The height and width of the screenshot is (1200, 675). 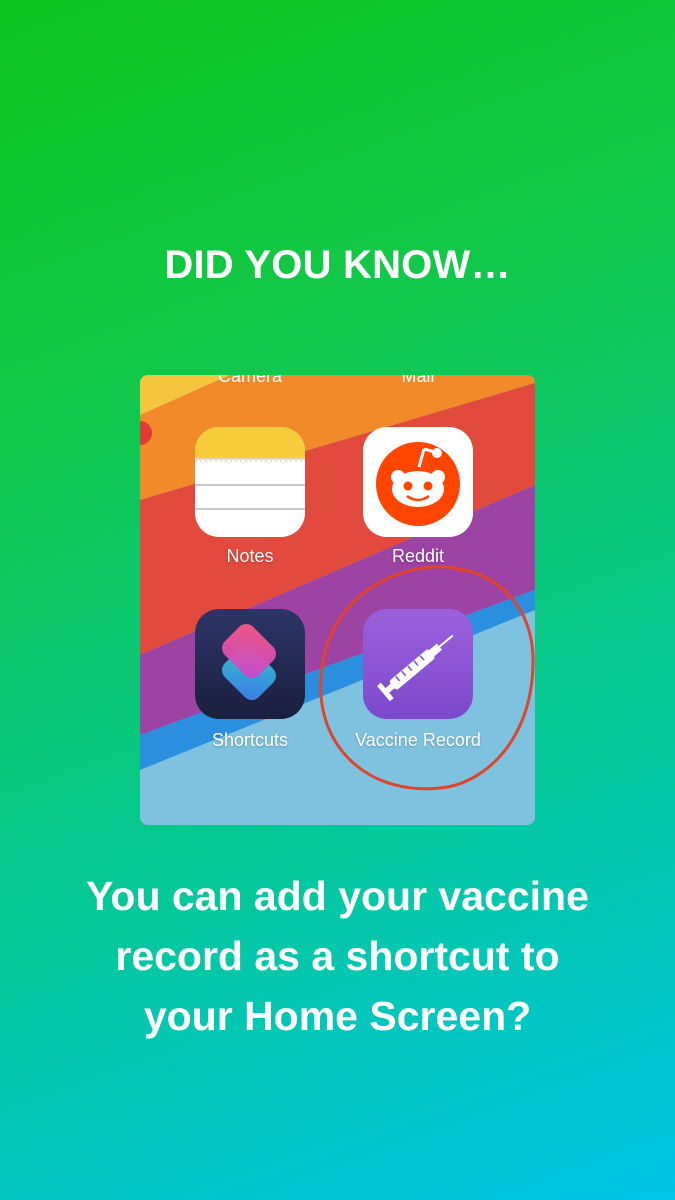 I want to click on caption-line-1: You can add your vaccine, so click(x=337, y=896).